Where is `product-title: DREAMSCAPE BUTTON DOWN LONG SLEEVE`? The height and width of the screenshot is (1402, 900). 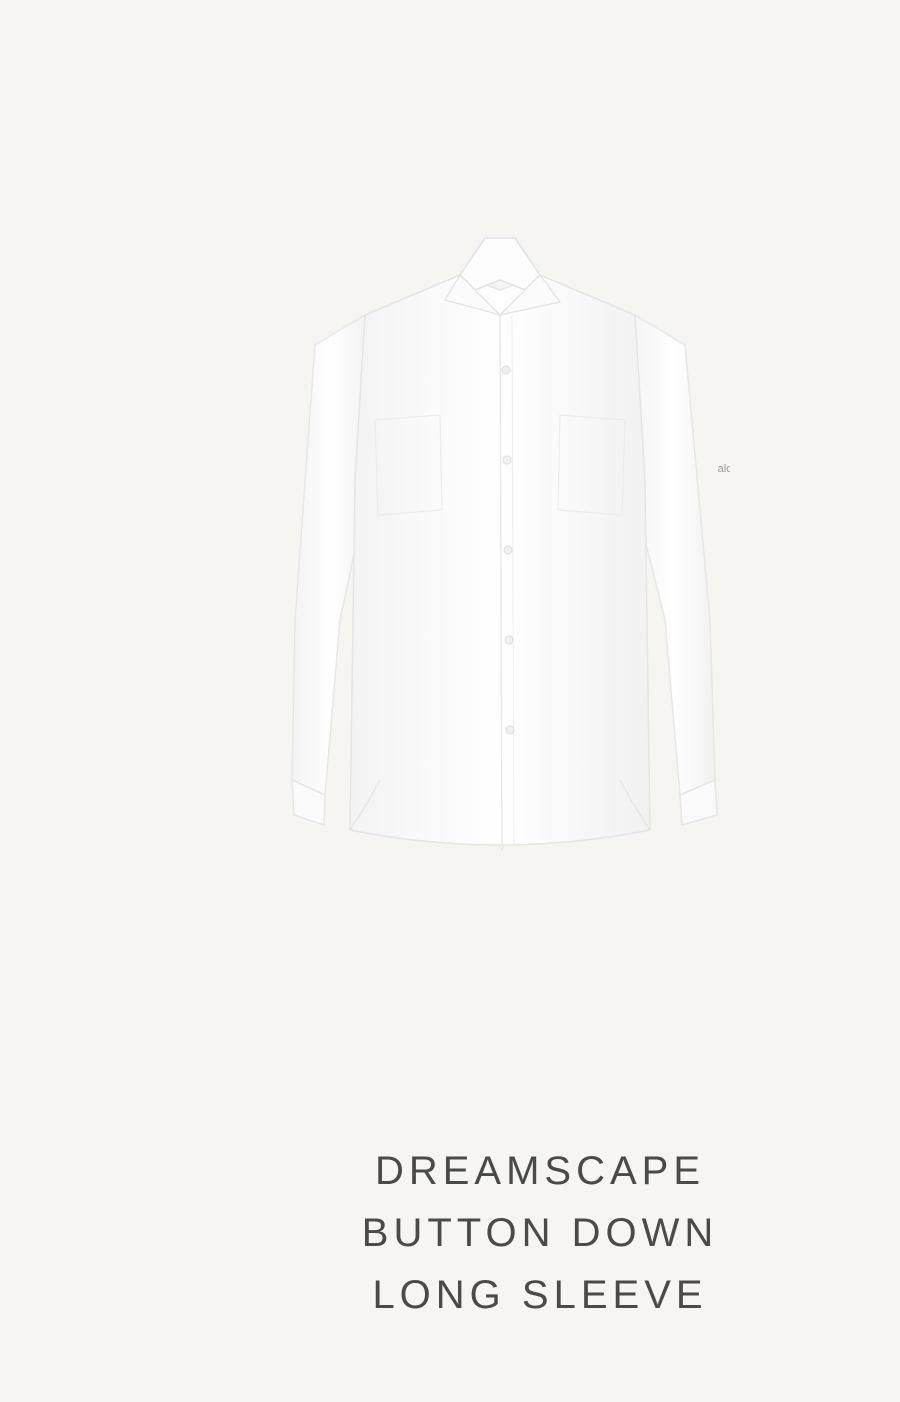
product-title: DREAMSCAPE BUTTON DOWN LONG SLEEVE is located at coordinates (540, 1233).